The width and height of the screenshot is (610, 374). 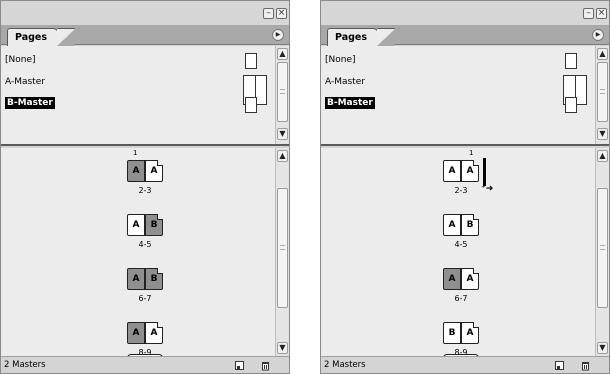 What do you see at coordinates (487, 189) in the screenshot?
I see `insert-cursor-icon: ⁺➜` at bounding box center [487, 189].